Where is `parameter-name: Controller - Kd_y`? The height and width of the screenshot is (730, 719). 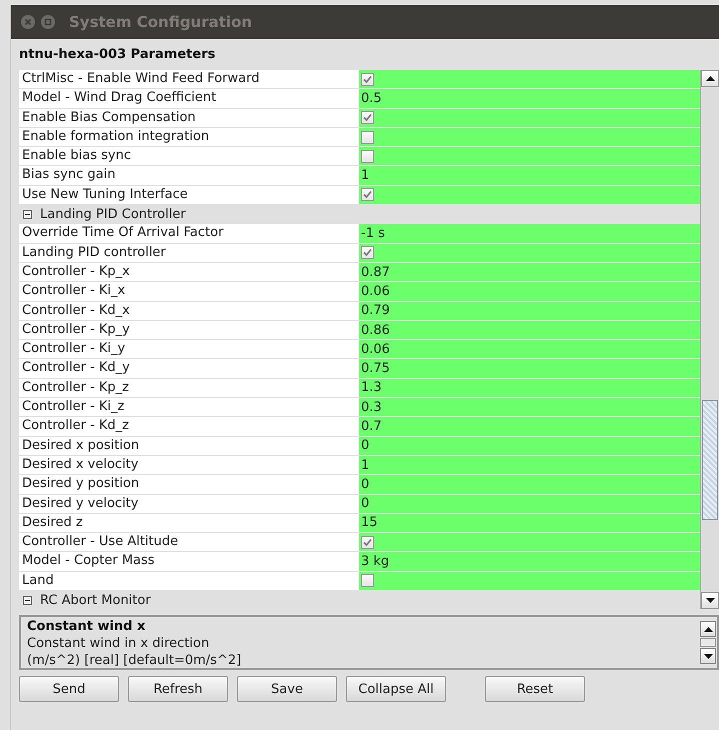
parameter-name: Controller - Kd_y is located at coordinates (189, 368).